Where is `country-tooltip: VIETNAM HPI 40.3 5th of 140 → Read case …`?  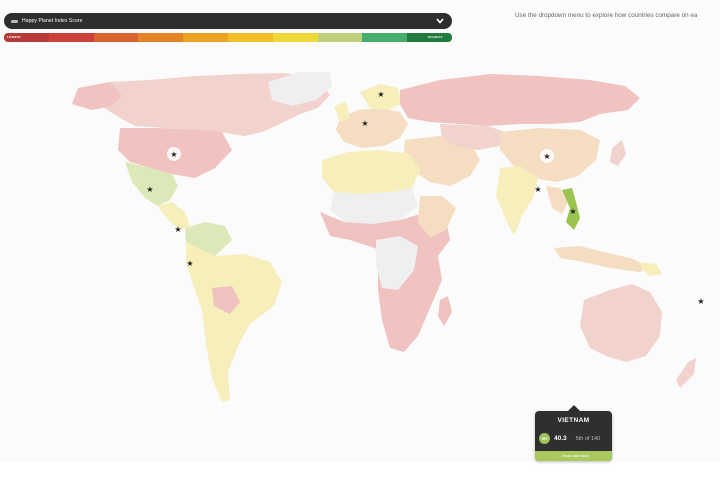 country-tooltip: VIETNAM HPI 40.3 5th of 140 → Read case … is located at coordinates (573, 436).